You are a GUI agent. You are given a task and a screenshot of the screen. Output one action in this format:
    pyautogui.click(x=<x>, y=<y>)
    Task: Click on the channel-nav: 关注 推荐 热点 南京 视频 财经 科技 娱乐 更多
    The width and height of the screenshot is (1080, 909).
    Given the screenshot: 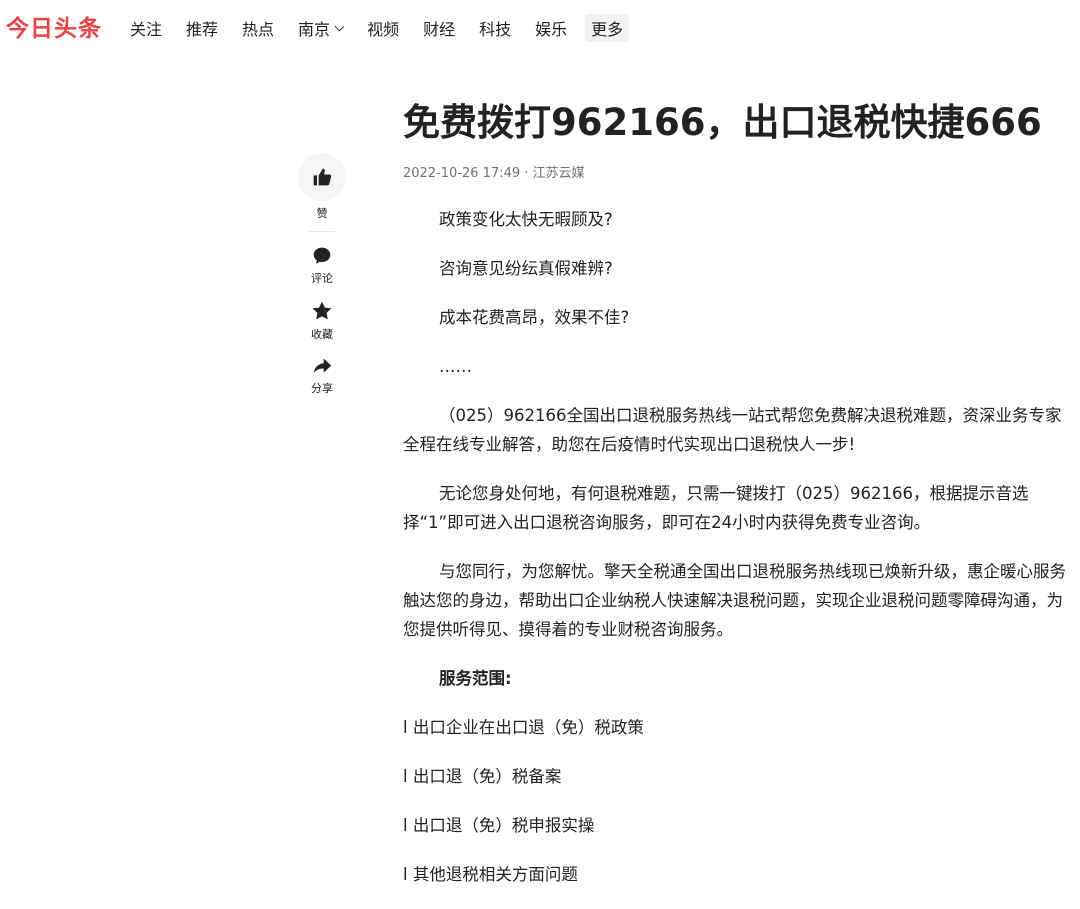 What is the action you would take?
    pyautogui.click(x=391, y=28)
    